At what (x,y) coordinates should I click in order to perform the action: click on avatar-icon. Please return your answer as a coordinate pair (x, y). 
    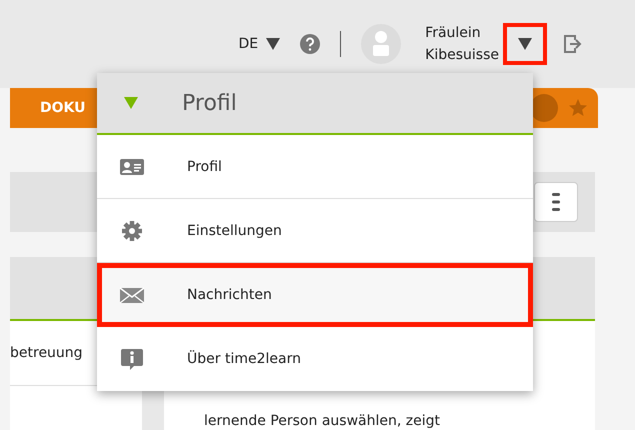
    Looking at the image, I should click on (381, 44).